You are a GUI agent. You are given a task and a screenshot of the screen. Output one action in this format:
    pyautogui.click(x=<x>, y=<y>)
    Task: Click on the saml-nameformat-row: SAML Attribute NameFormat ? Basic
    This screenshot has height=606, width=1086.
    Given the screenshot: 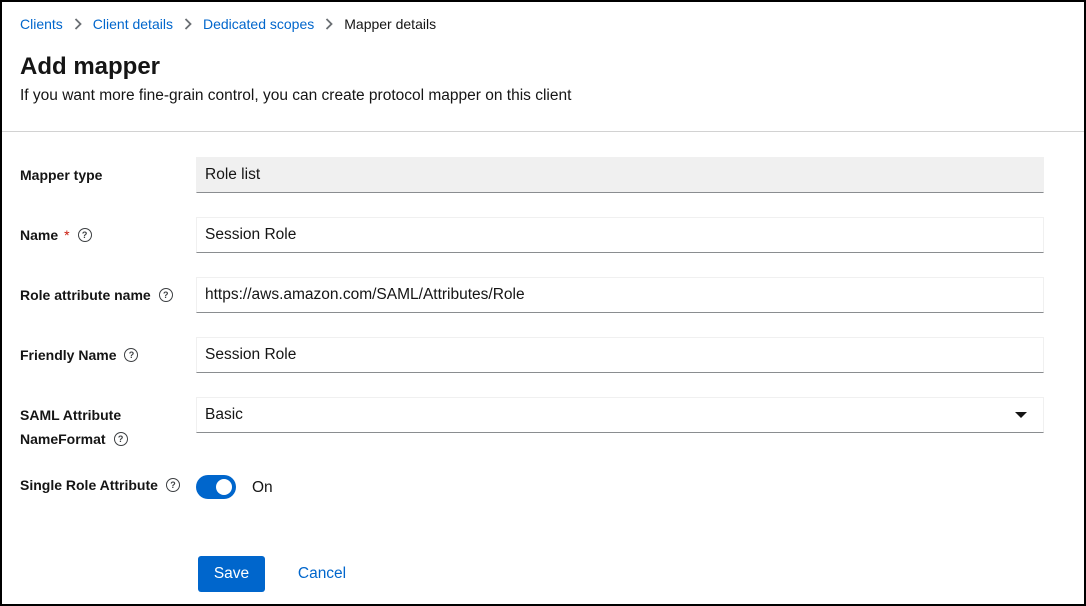 What is the action you would take?
    pyautogui.click(x=540, y=422)
    